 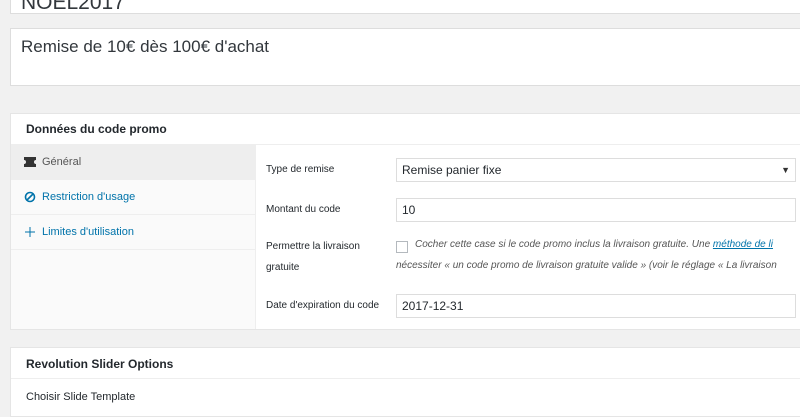 What do you see at coordinates (596, 306) in the screenshot?
I see `expiry-date-input: 2017-12-31` at bounding box center [596, 306].